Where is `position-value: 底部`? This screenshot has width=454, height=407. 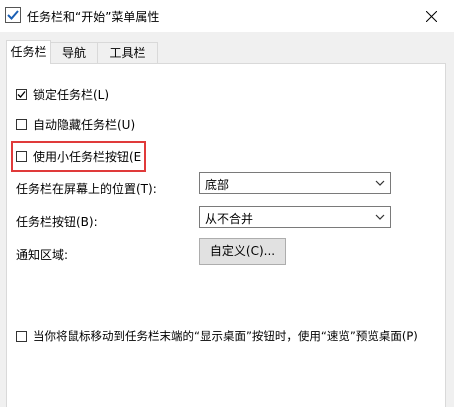 position-value: 底部 is located at coordinates (217, 185).